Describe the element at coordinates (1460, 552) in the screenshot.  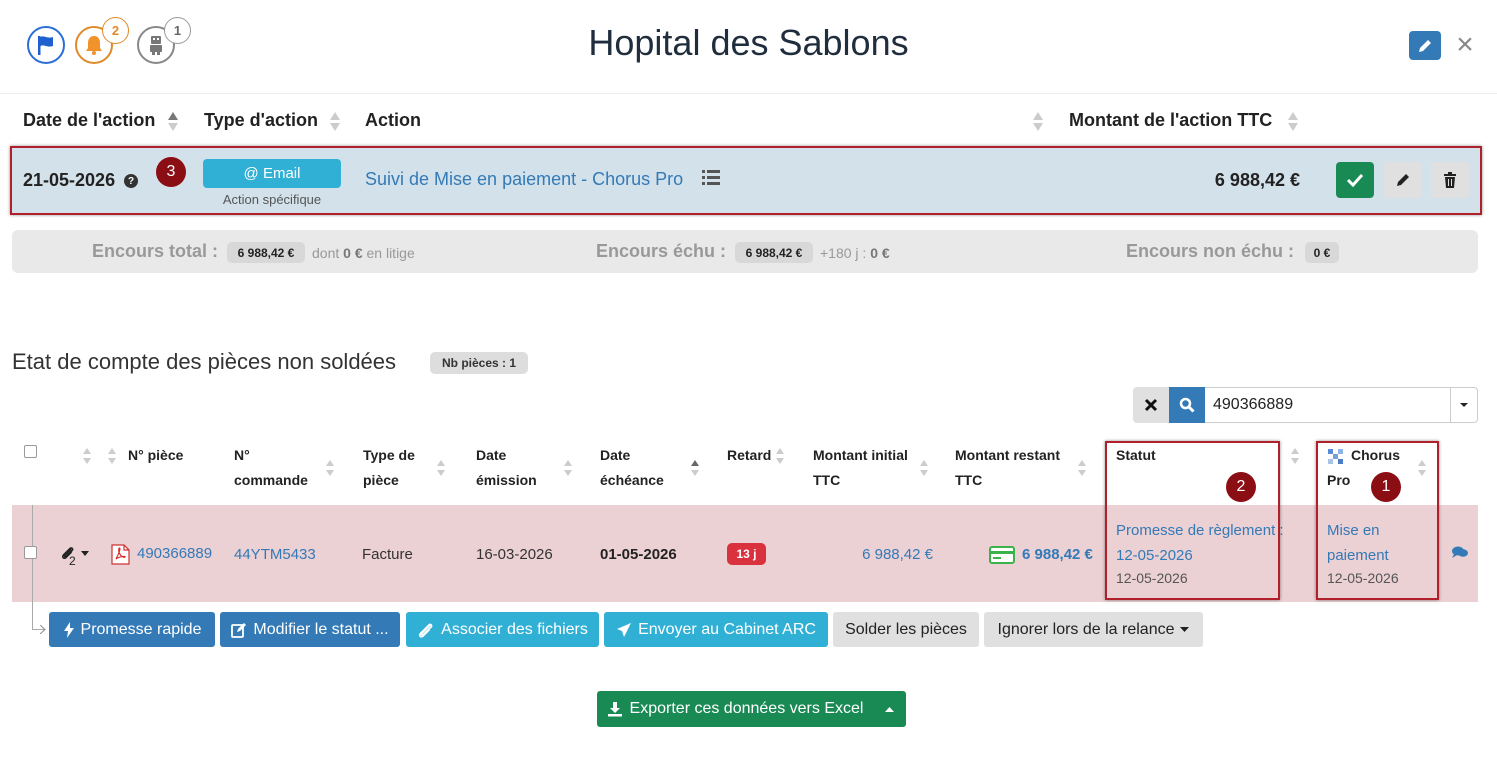
I see `comments-icon` at that location.